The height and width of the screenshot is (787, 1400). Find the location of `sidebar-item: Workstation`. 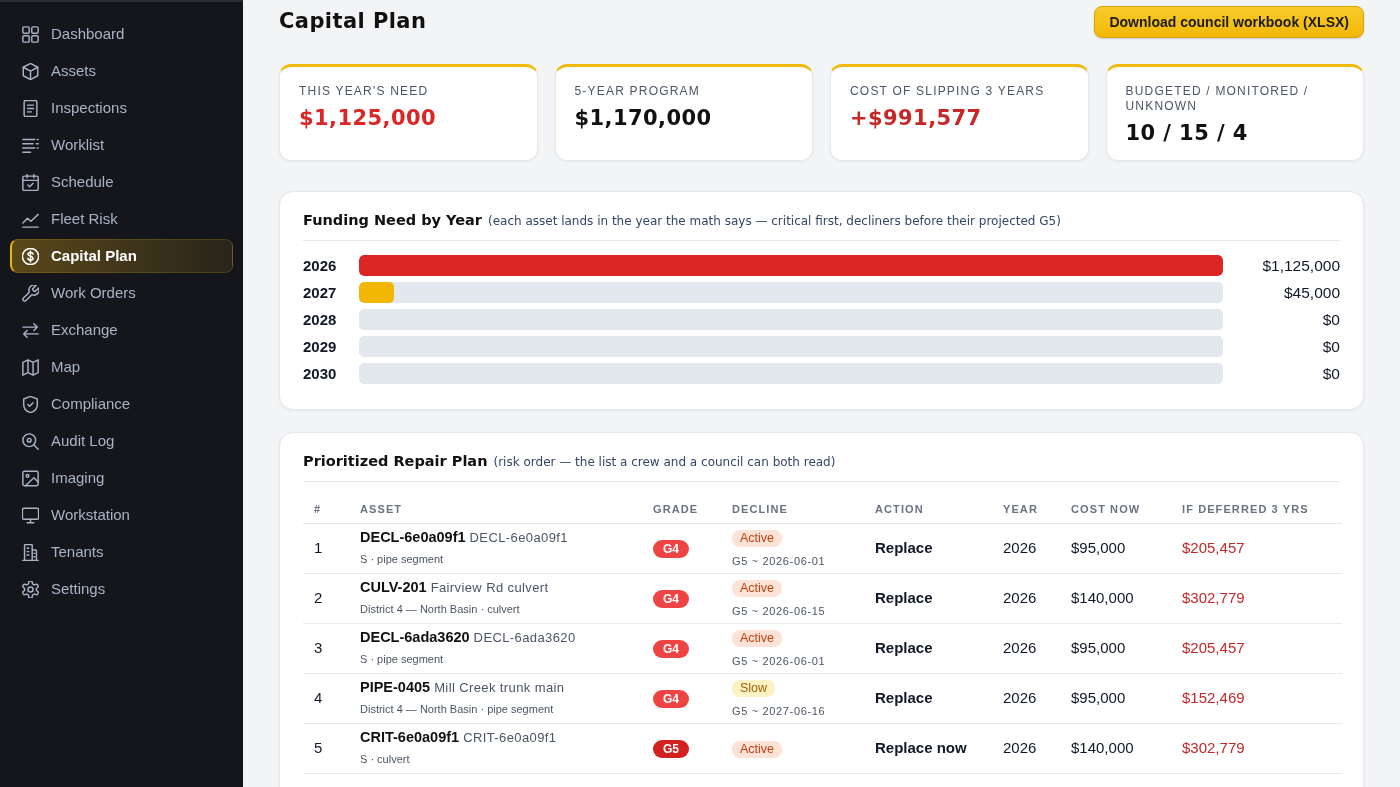

sidebar-item: Workstation is located at coordinates (121, 515).